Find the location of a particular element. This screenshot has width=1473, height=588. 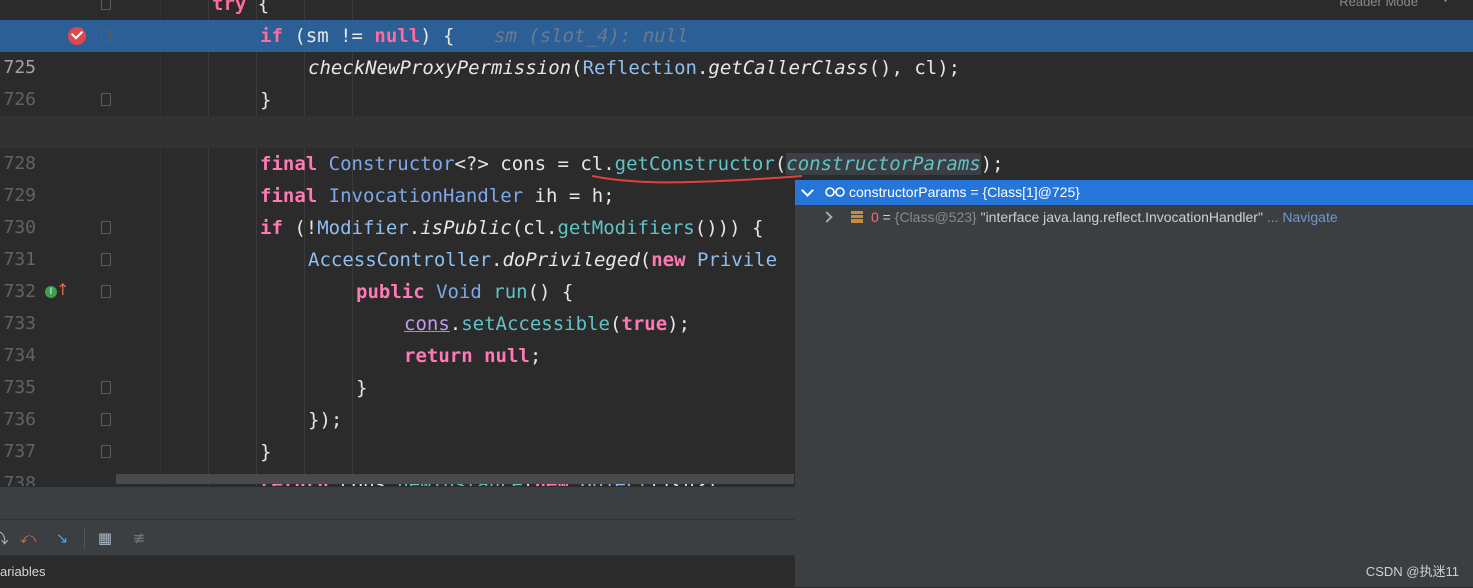

type-name: Void is located at coordinates (453, 292).